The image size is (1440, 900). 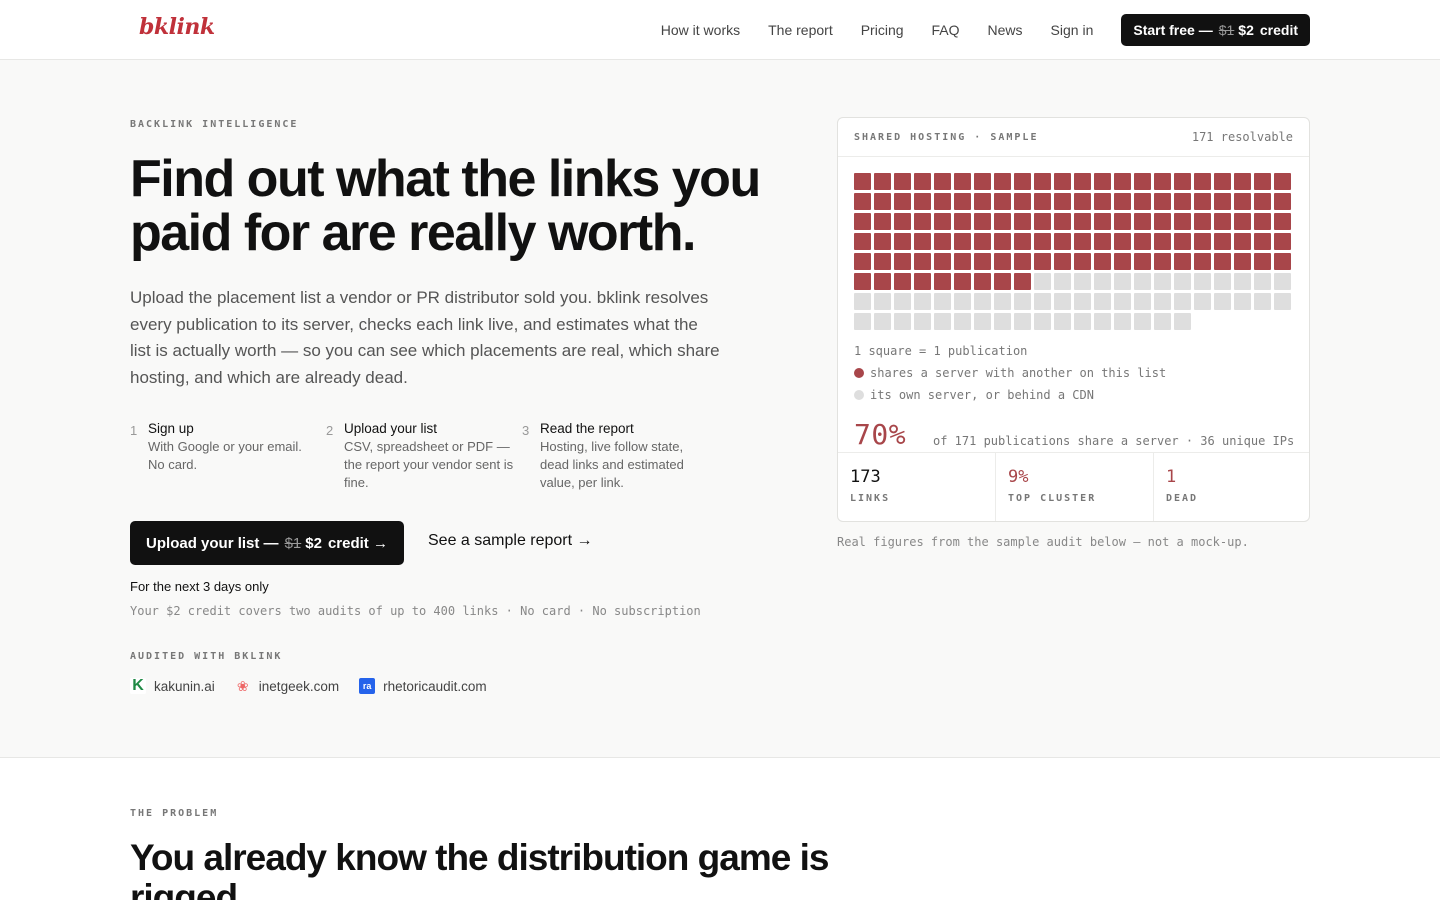 What do you see at coordinates (882, 30) in the screenshot?
I see `nav-link-pricing: Pricing` at bounding box center [882, 30].